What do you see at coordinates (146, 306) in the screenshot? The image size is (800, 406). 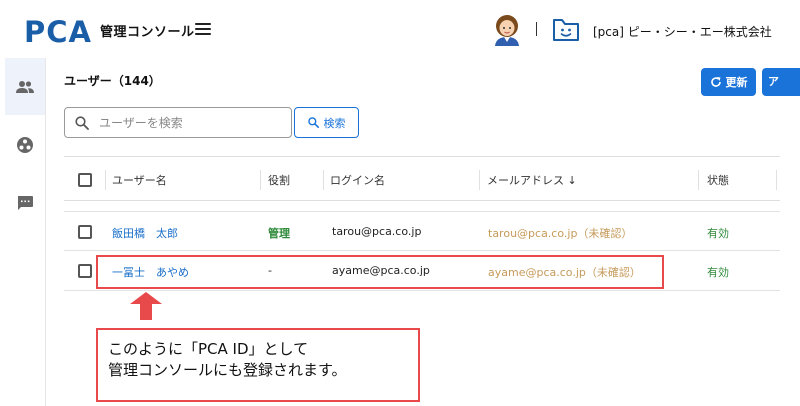 I see `up-arrow-icon` at bounding box center [146, 306].